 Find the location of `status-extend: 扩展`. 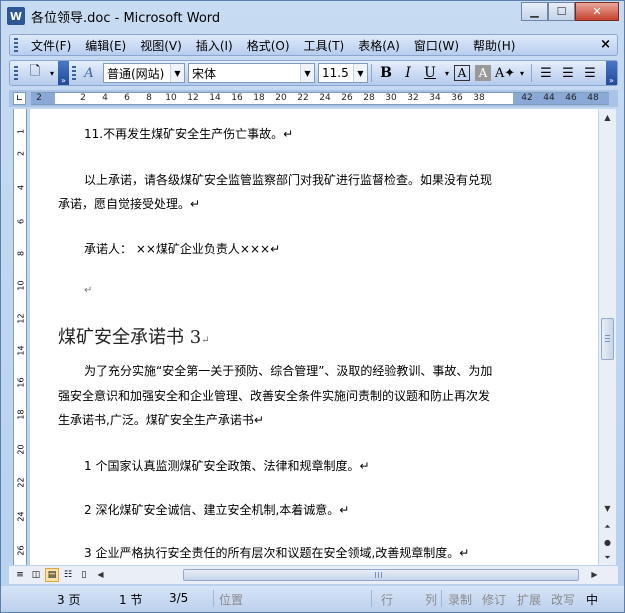

status-extend: 扩展 is located at coordinates (529, 599).